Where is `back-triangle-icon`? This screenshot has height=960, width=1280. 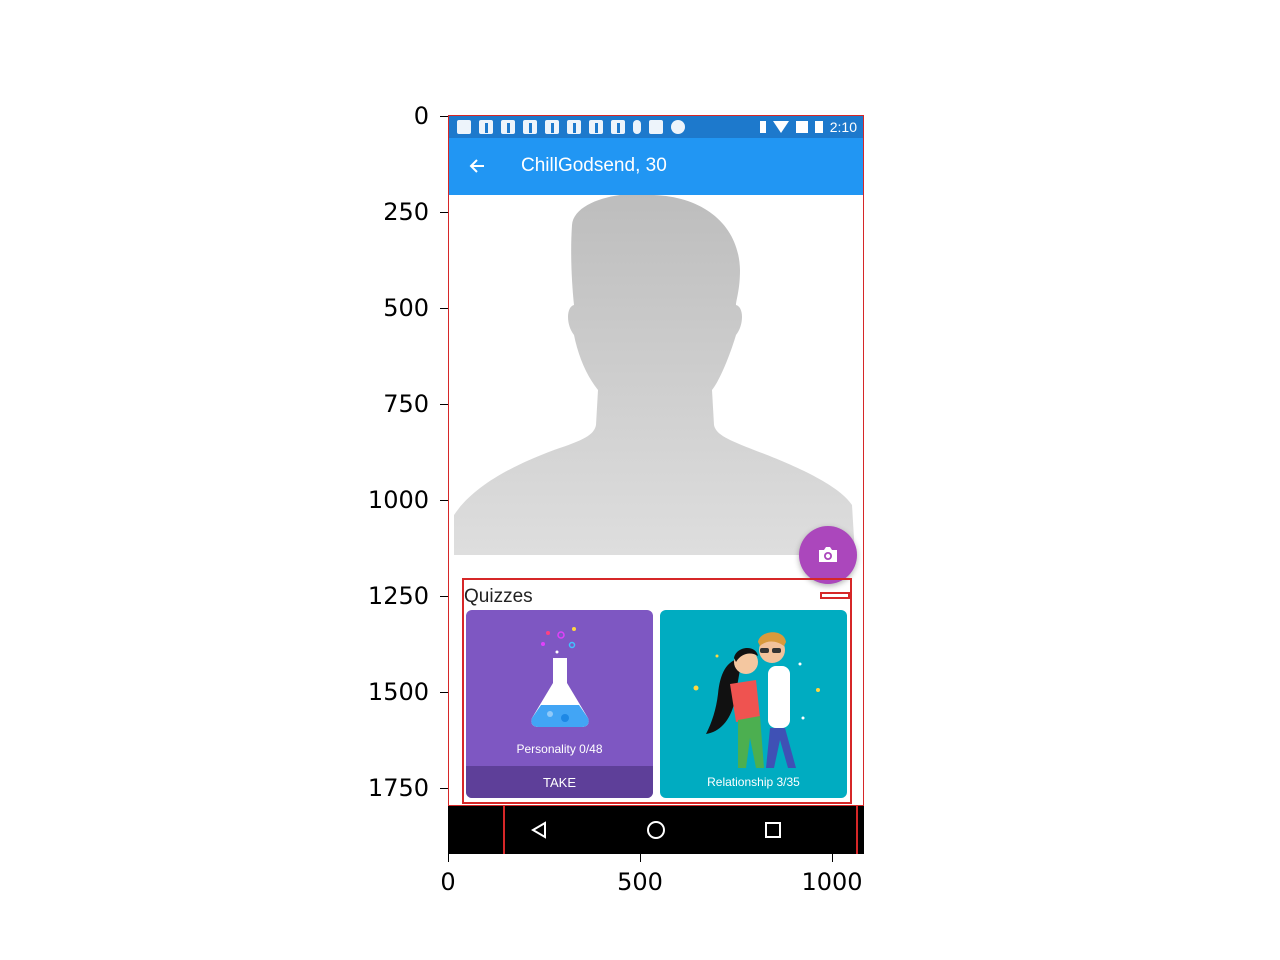
back-triangle-icon is located at coordinates (538, 830).